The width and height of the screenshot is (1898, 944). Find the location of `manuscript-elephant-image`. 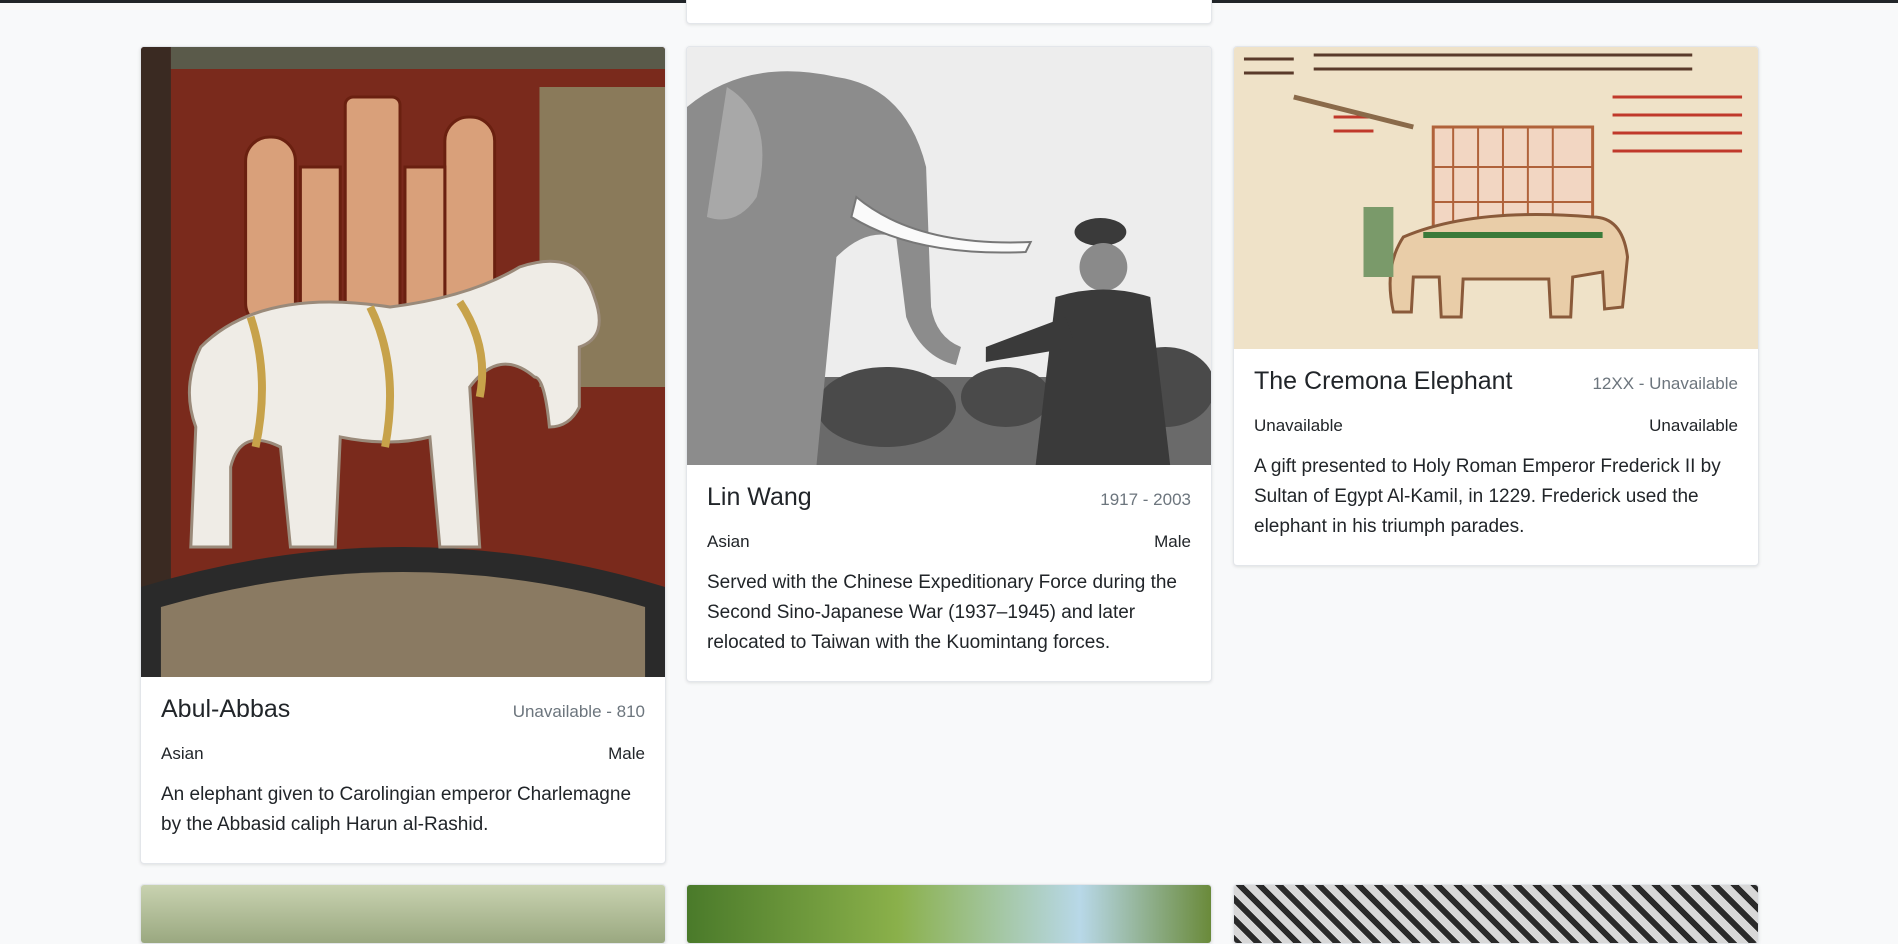

manuscript-elephant-image is located at coordinates (1496, 198).